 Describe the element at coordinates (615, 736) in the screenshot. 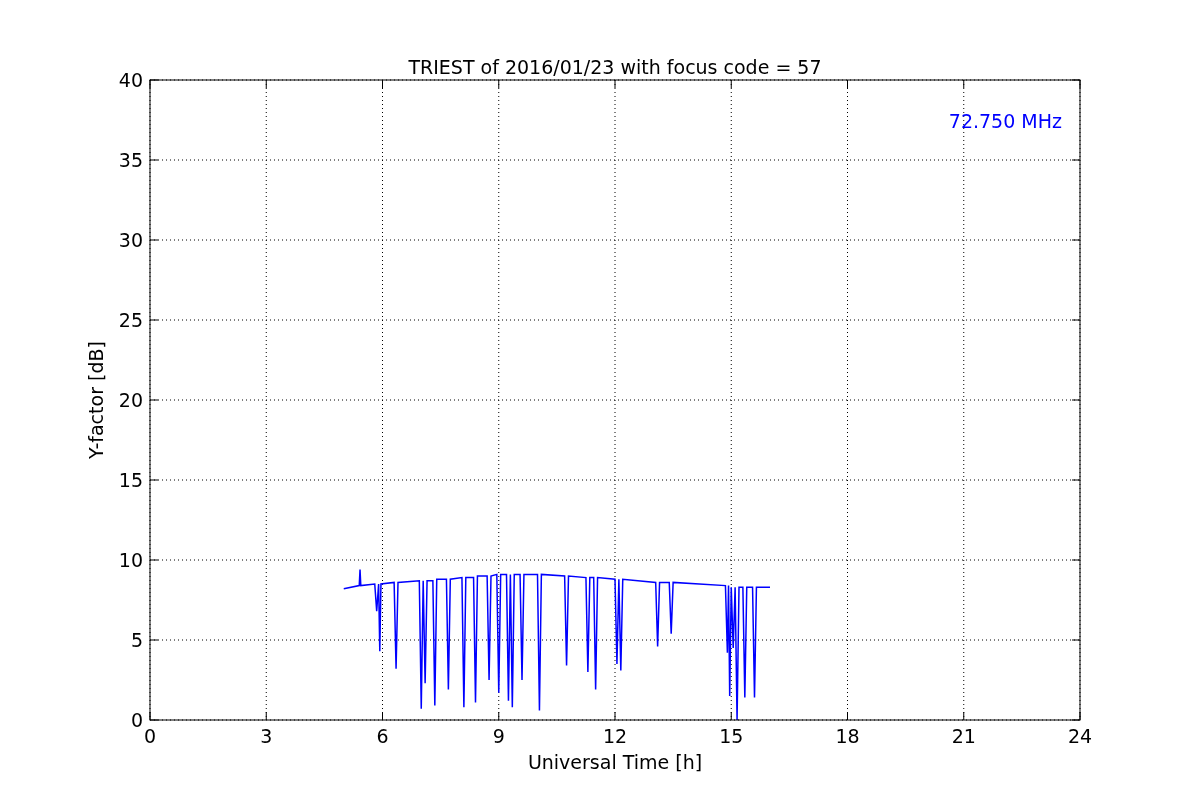

I see `tick-label: 12` at that location.